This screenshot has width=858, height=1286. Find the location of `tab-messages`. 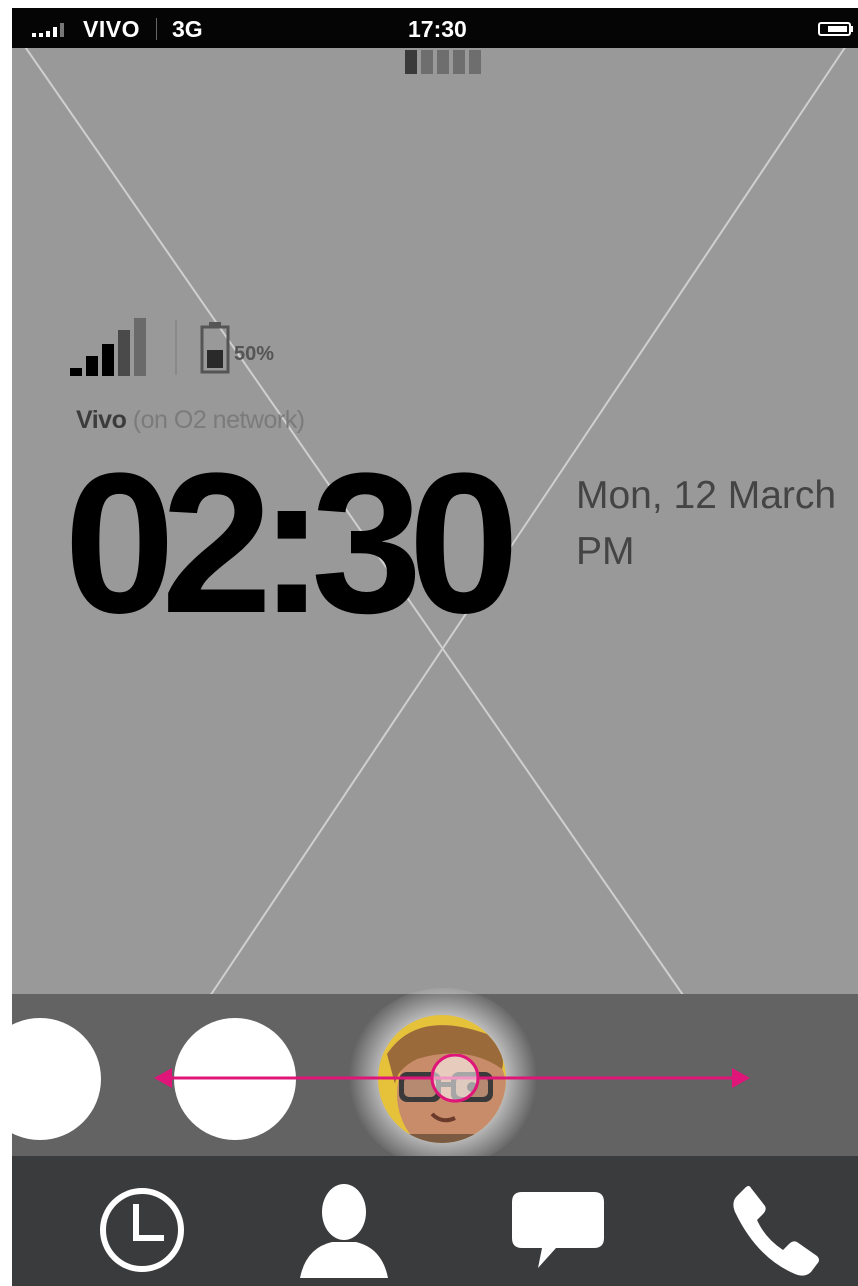

tab-messages is located at coordinates (558, 1228).